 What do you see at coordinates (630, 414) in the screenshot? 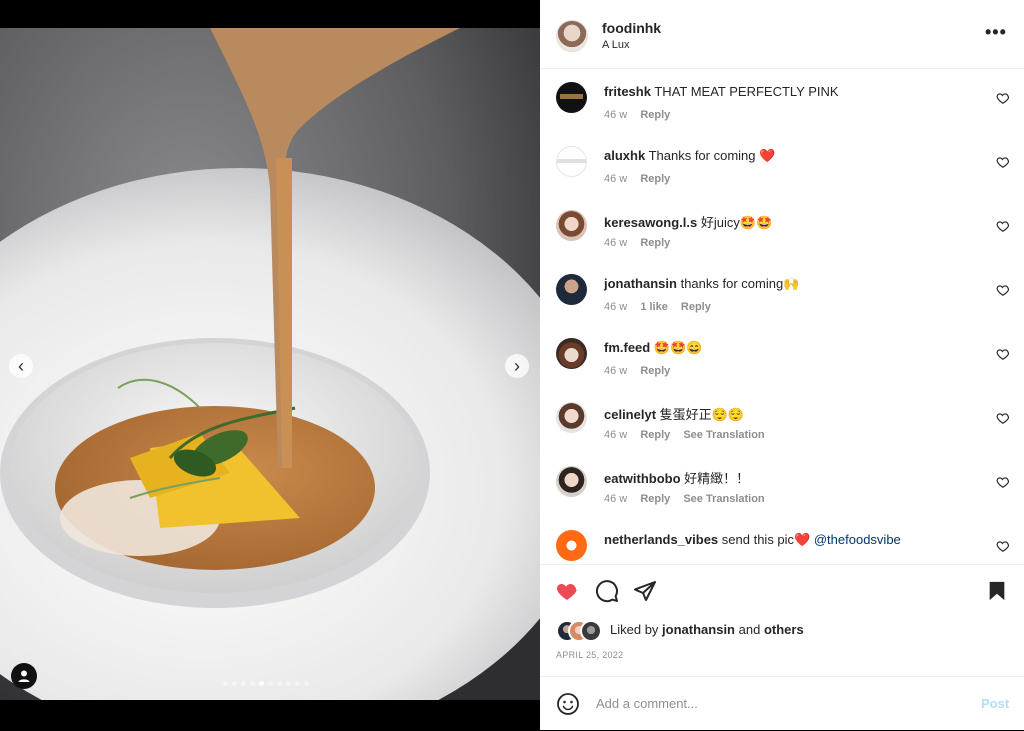
I see `comment-username: celinelyt` at bounding box center [630, 414].